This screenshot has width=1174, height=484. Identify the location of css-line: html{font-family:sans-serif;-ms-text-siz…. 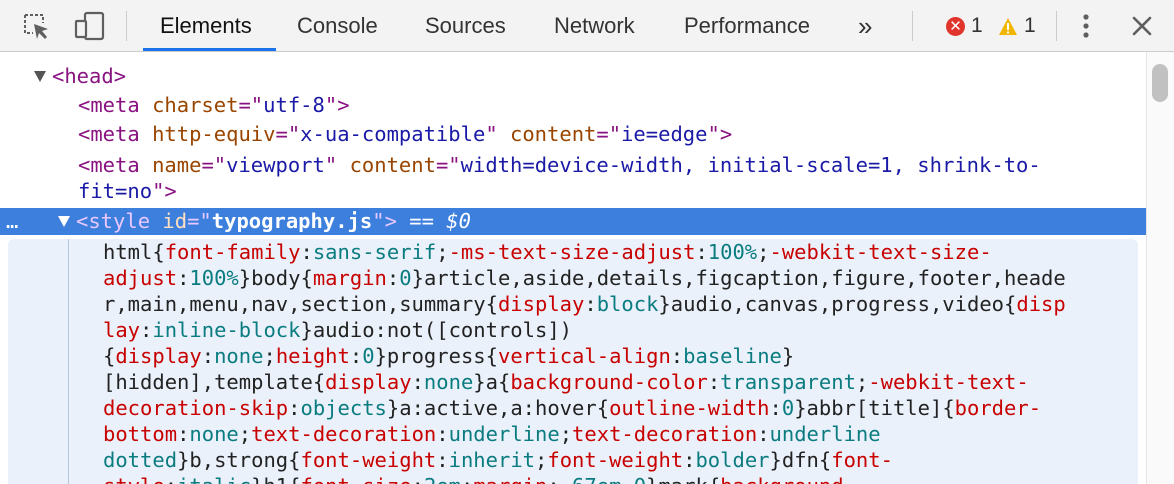
(547, 252).